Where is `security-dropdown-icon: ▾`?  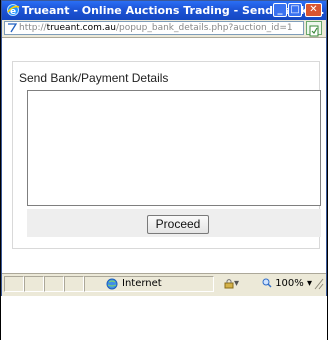 security-dropdown-icon: ▾ is located at coordinates (237, 283).